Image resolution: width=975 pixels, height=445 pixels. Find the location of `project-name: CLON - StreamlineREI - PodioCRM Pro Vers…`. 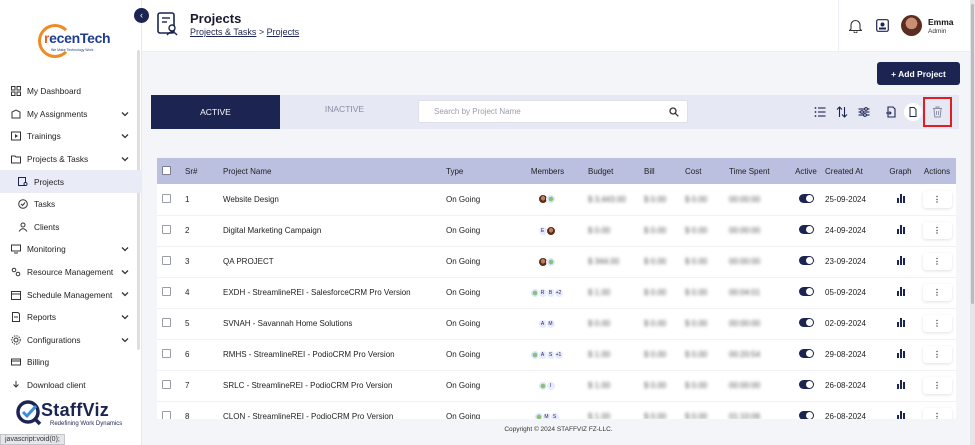

project-name: CLON - StreamlineREI - PodioCRM Pro Vers… is located at coordinates (334, 410).